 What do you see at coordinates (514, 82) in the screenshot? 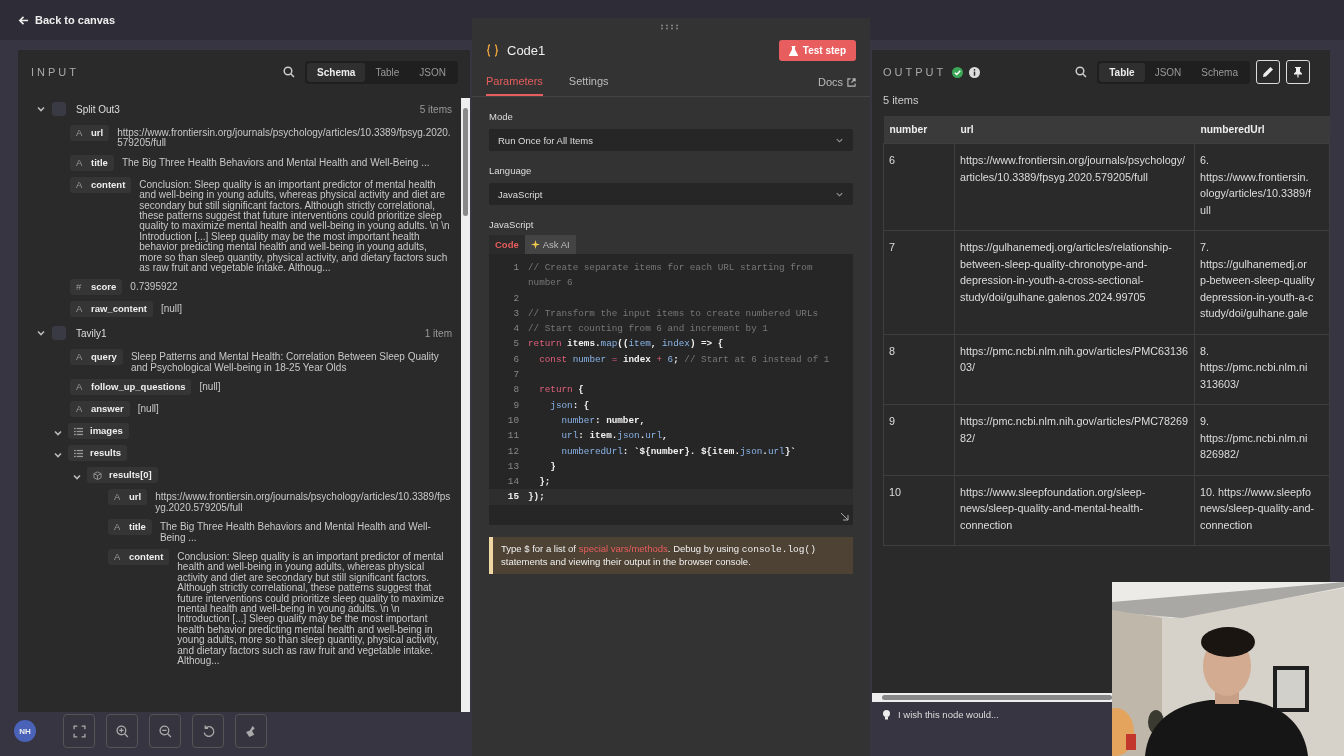
I see `tab: Parameters` at bounding box center [514, 82].